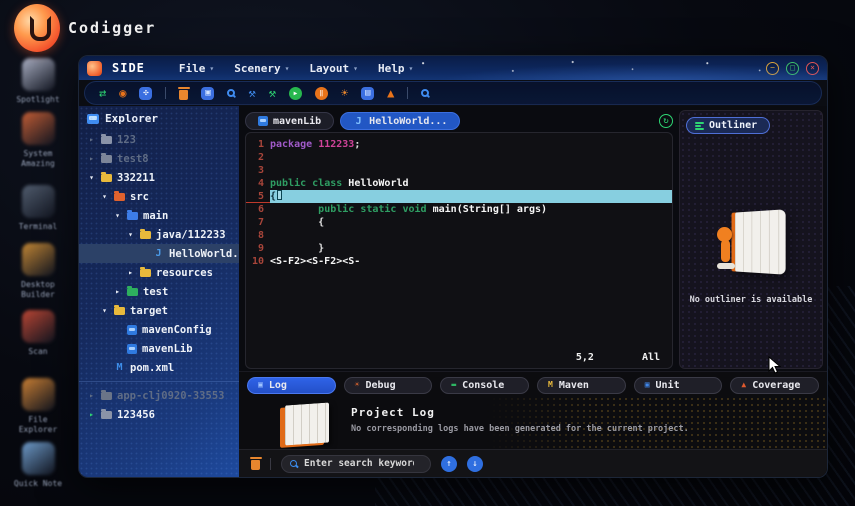  I want to click on toolbar-divider, so click(408, 93).